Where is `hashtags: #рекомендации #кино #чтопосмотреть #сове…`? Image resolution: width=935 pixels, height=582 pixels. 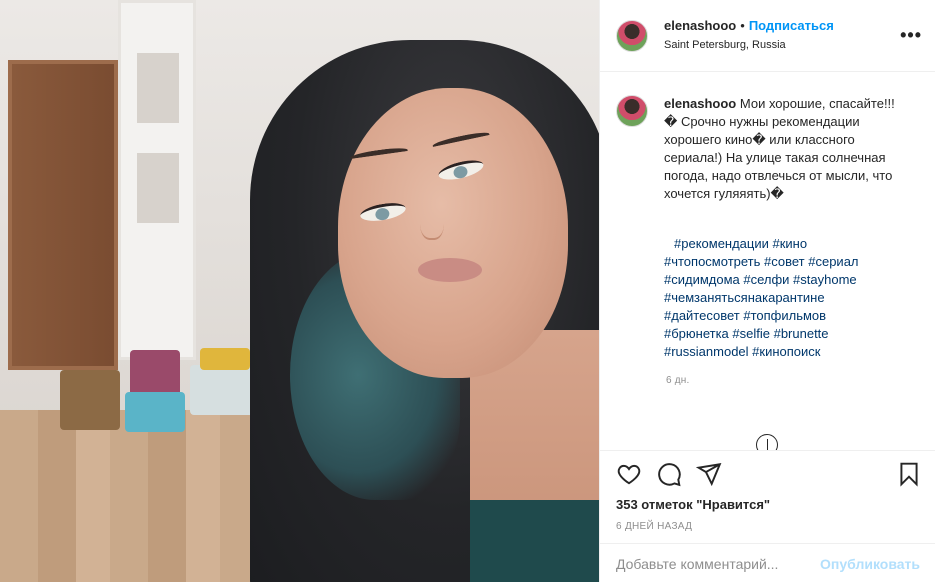 hashtags: #рекомендации #кино #чтопосмотреть #сове… is located at coordinates (779, 298).